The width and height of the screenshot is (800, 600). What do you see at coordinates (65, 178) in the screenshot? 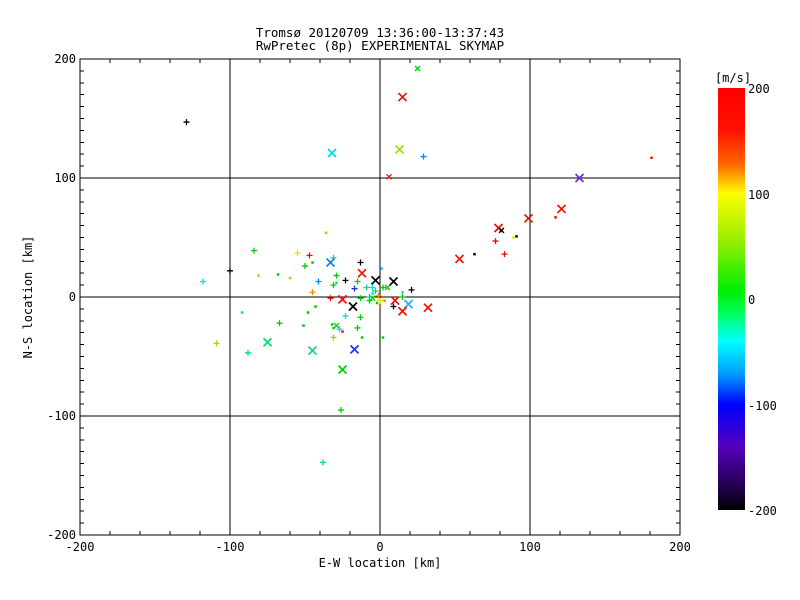
I see `ytick-label: 100` at bounding box center [65, 178].